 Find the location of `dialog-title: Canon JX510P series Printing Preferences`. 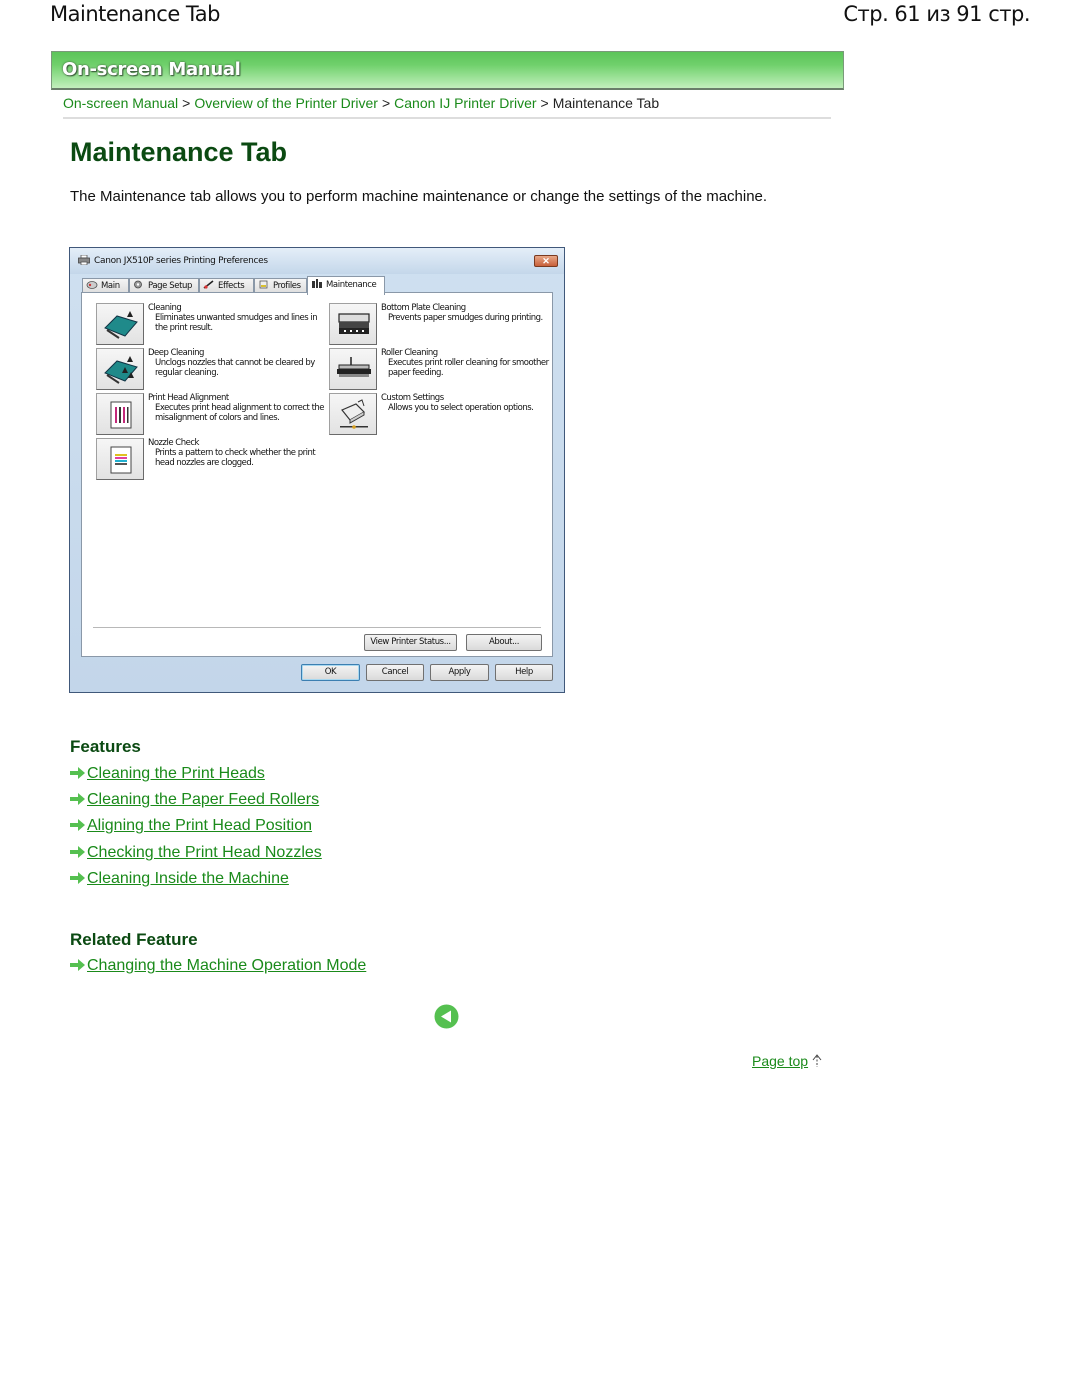

dialog-title: Canon JX510P series Printing Preferences is located at coordinates (181, 261).